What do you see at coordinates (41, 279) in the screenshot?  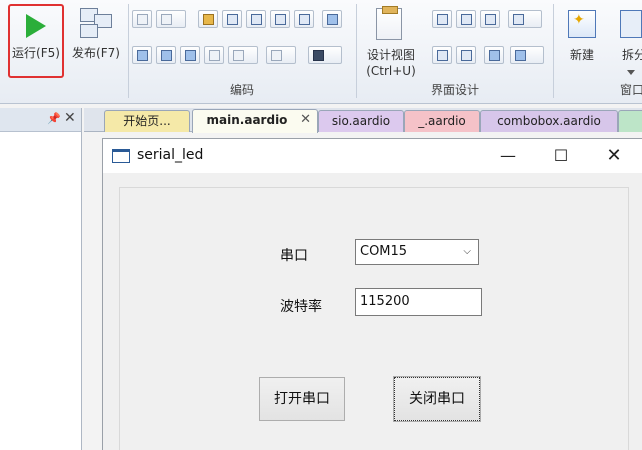 I see `left-side-pane: 📌 ✕` at bounding box center [41, 279].